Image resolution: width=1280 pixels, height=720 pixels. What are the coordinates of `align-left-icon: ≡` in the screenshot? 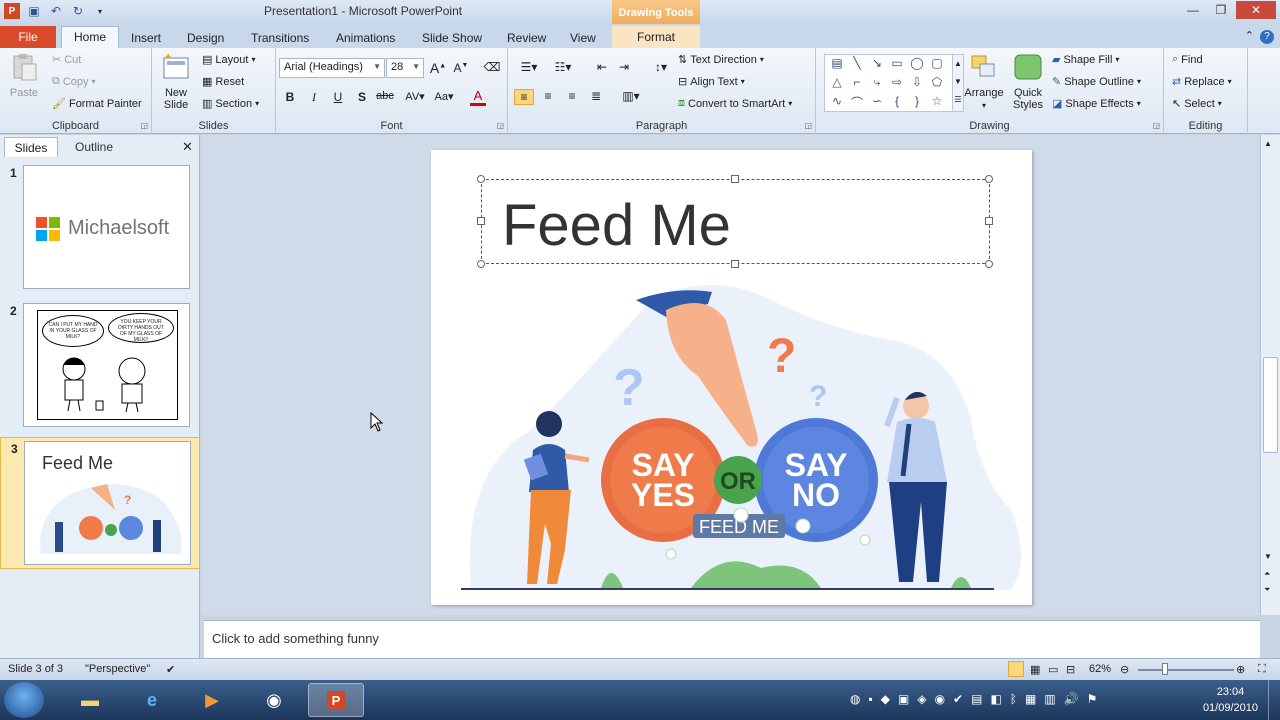 It's located at (524, 97).